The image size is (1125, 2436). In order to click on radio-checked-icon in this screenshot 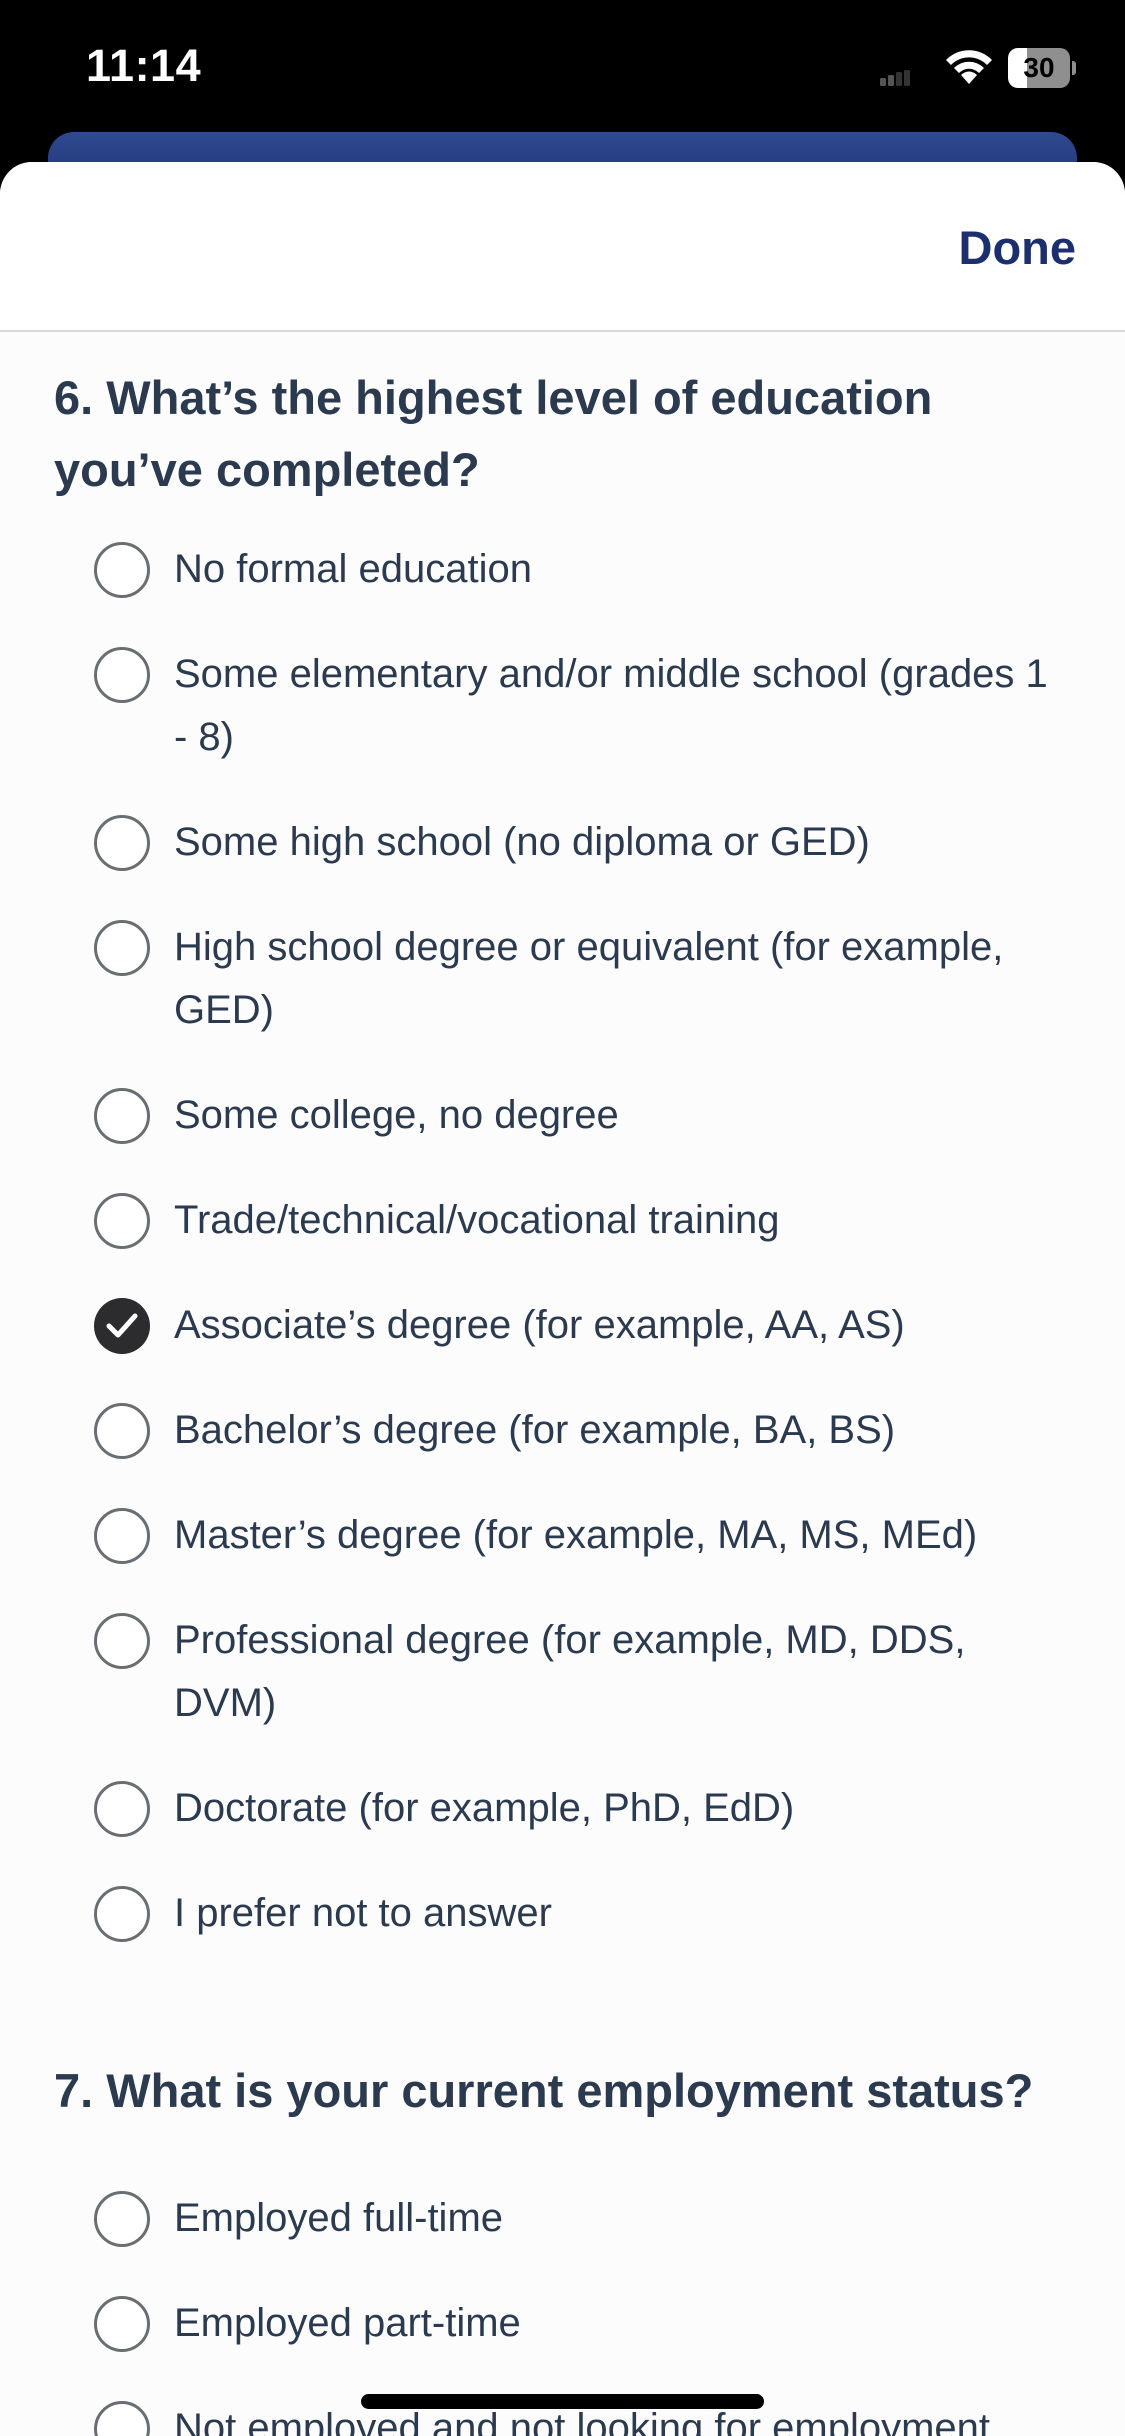, I will do `click(122, 1326)`.